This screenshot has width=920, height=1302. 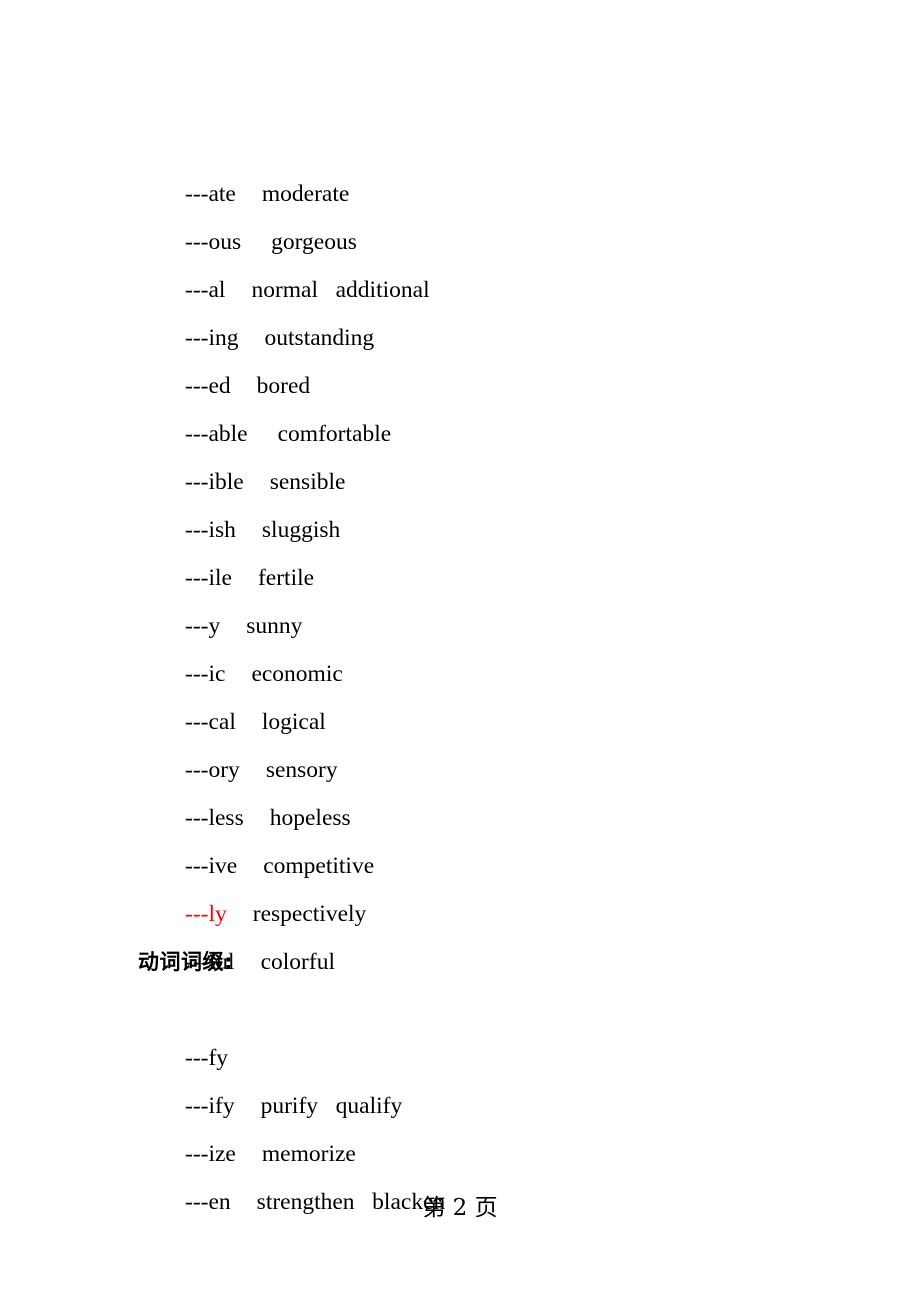 I want to click on affix-examples: sunny, so click(x=274, y=626).